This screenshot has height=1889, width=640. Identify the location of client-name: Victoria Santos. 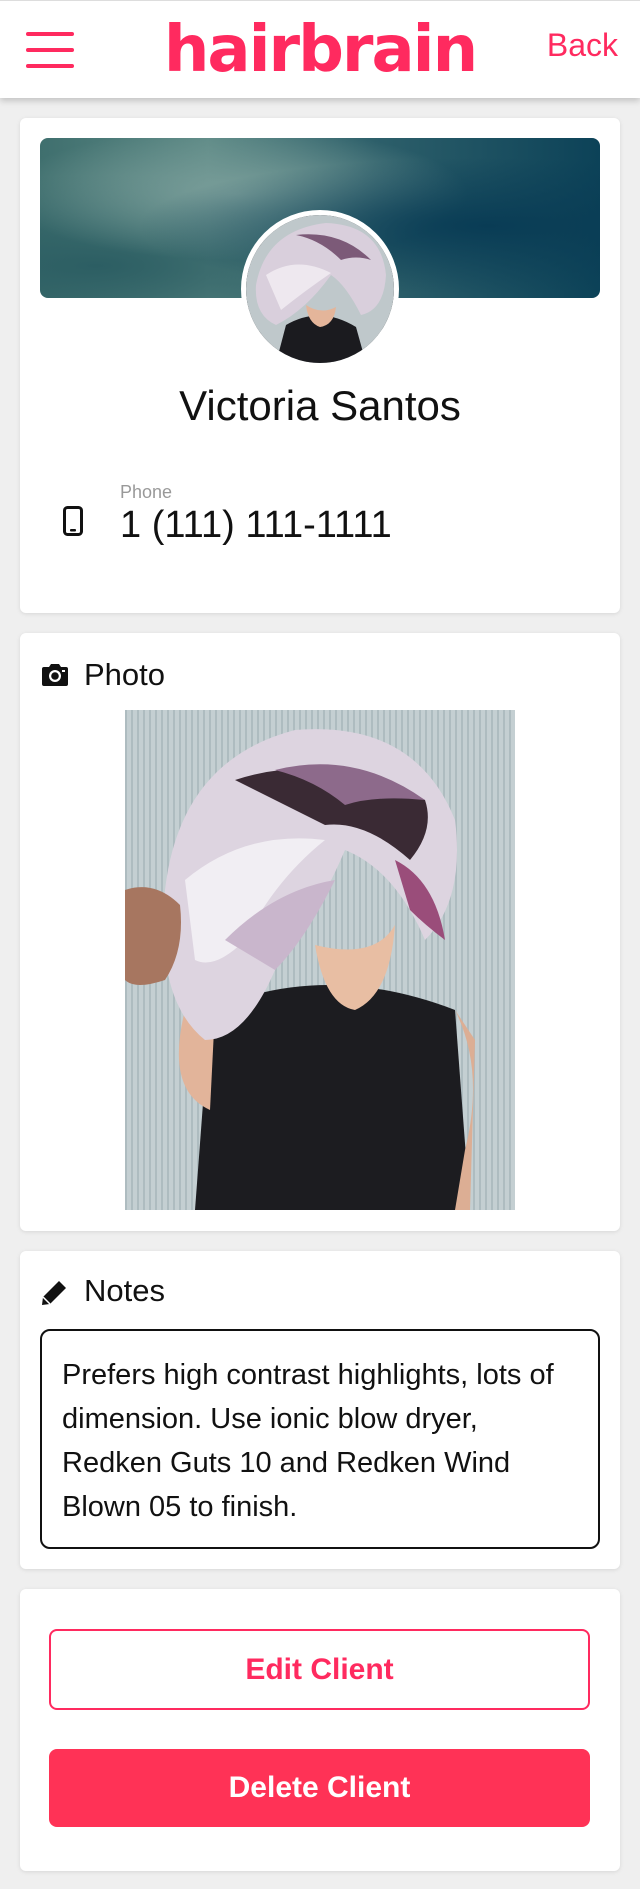
(320, 405).